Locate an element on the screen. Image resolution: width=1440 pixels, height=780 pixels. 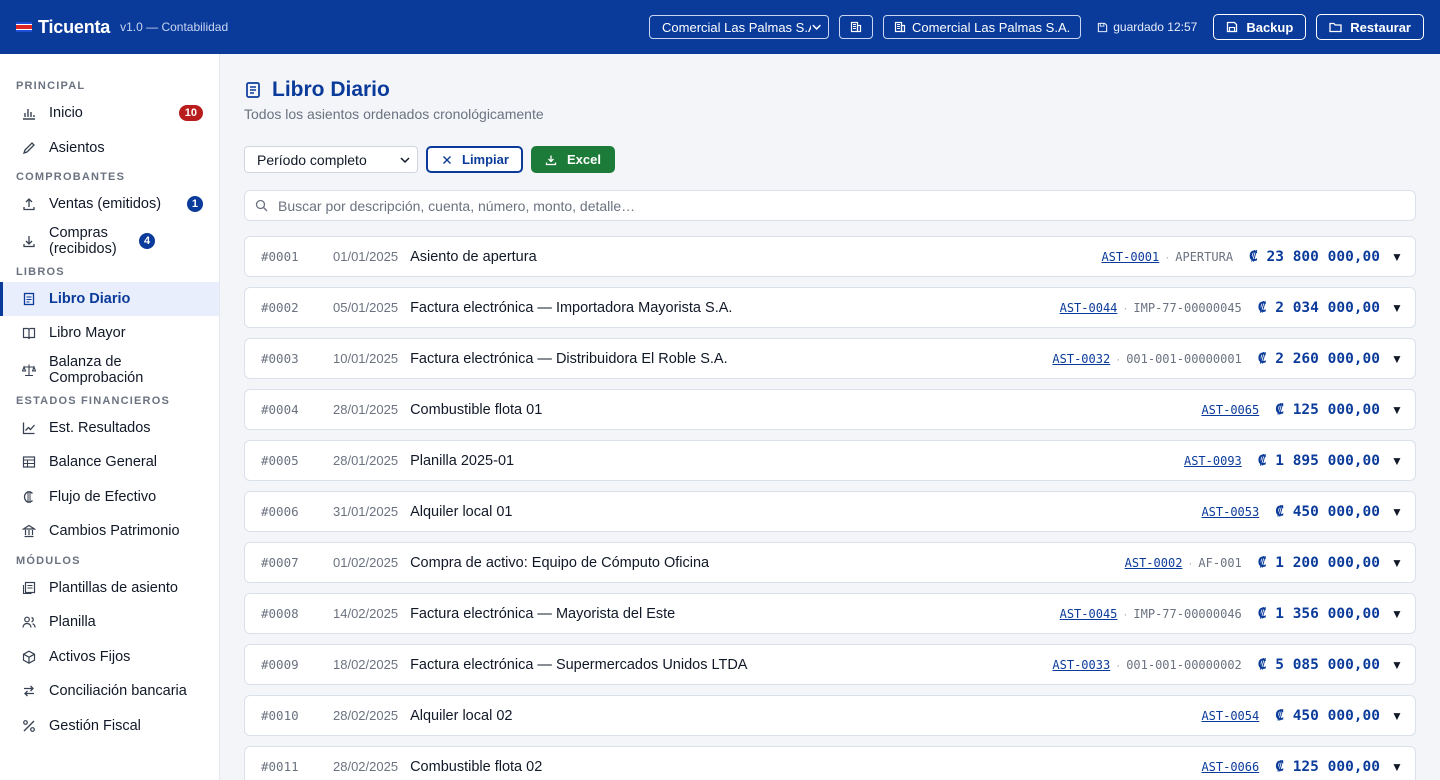
sidebar-item-label: Libro Mayor is located at coordinates (87, 333).